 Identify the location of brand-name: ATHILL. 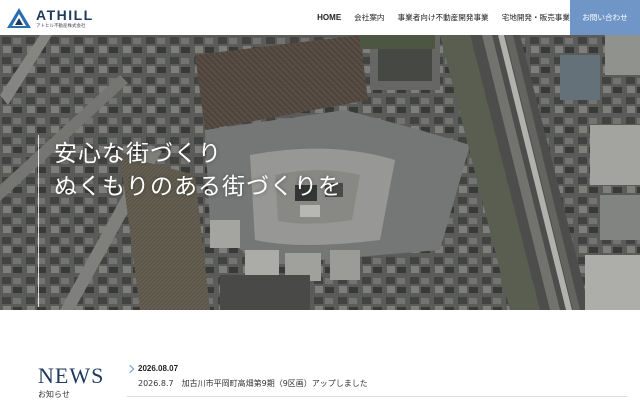
(65, 15).